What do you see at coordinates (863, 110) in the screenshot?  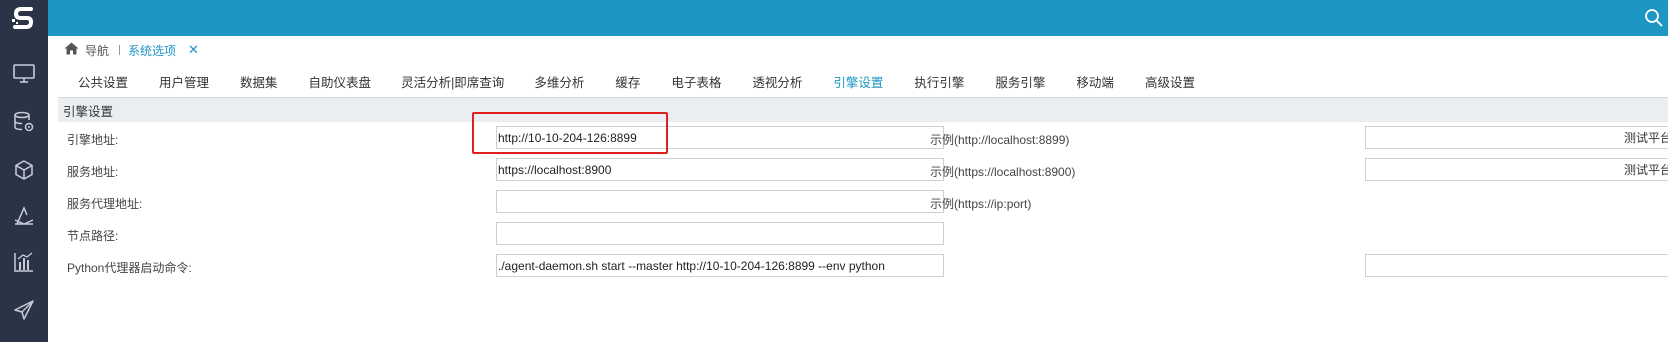 I see `panel-title: 引擎设置` at bounding box center [863, 110].